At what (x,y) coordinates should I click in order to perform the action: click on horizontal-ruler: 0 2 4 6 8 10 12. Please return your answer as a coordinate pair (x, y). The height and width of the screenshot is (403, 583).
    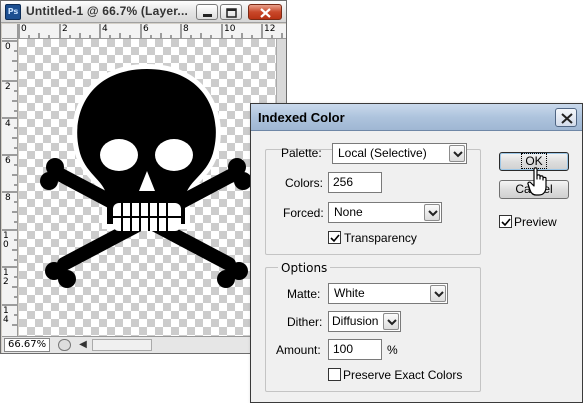
    Looking at the image, I should click on (152, 31).